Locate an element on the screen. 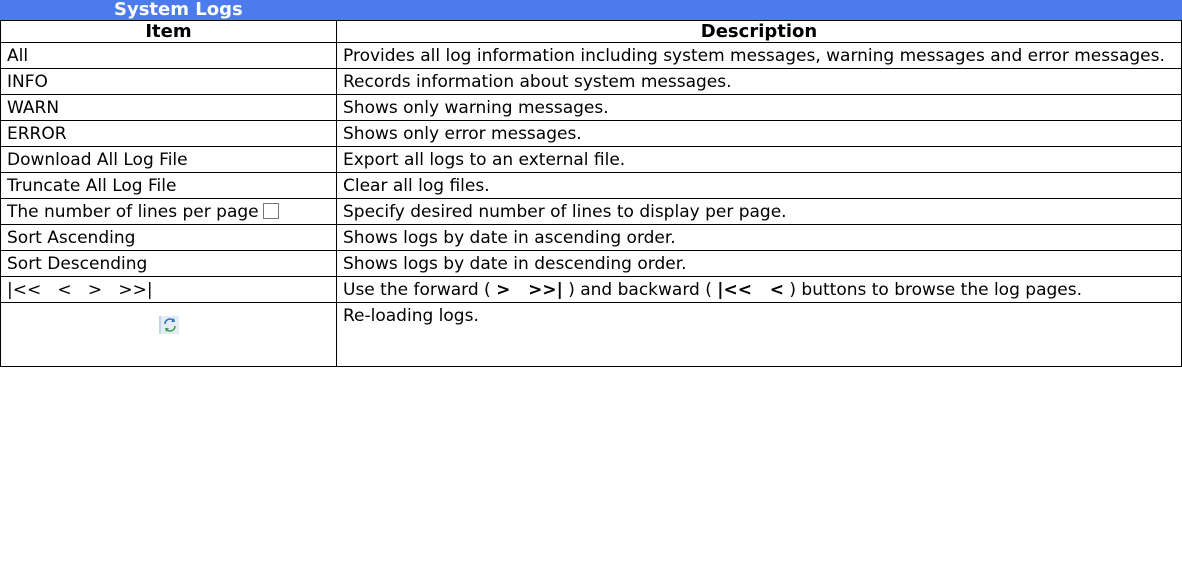 Image resolution: width=1182 pixels, height=563 pixels. table-row: Re-loading logs. is located at coordinates (591, 334).